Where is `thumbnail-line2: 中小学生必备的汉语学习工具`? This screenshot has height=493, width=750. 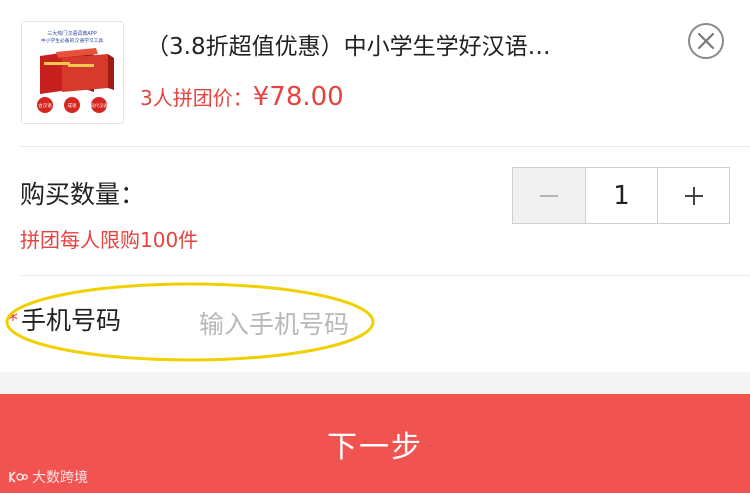 thumbnail-line2: 中小学生必备的汉语学习工具 is located at coordinates (72, 40).